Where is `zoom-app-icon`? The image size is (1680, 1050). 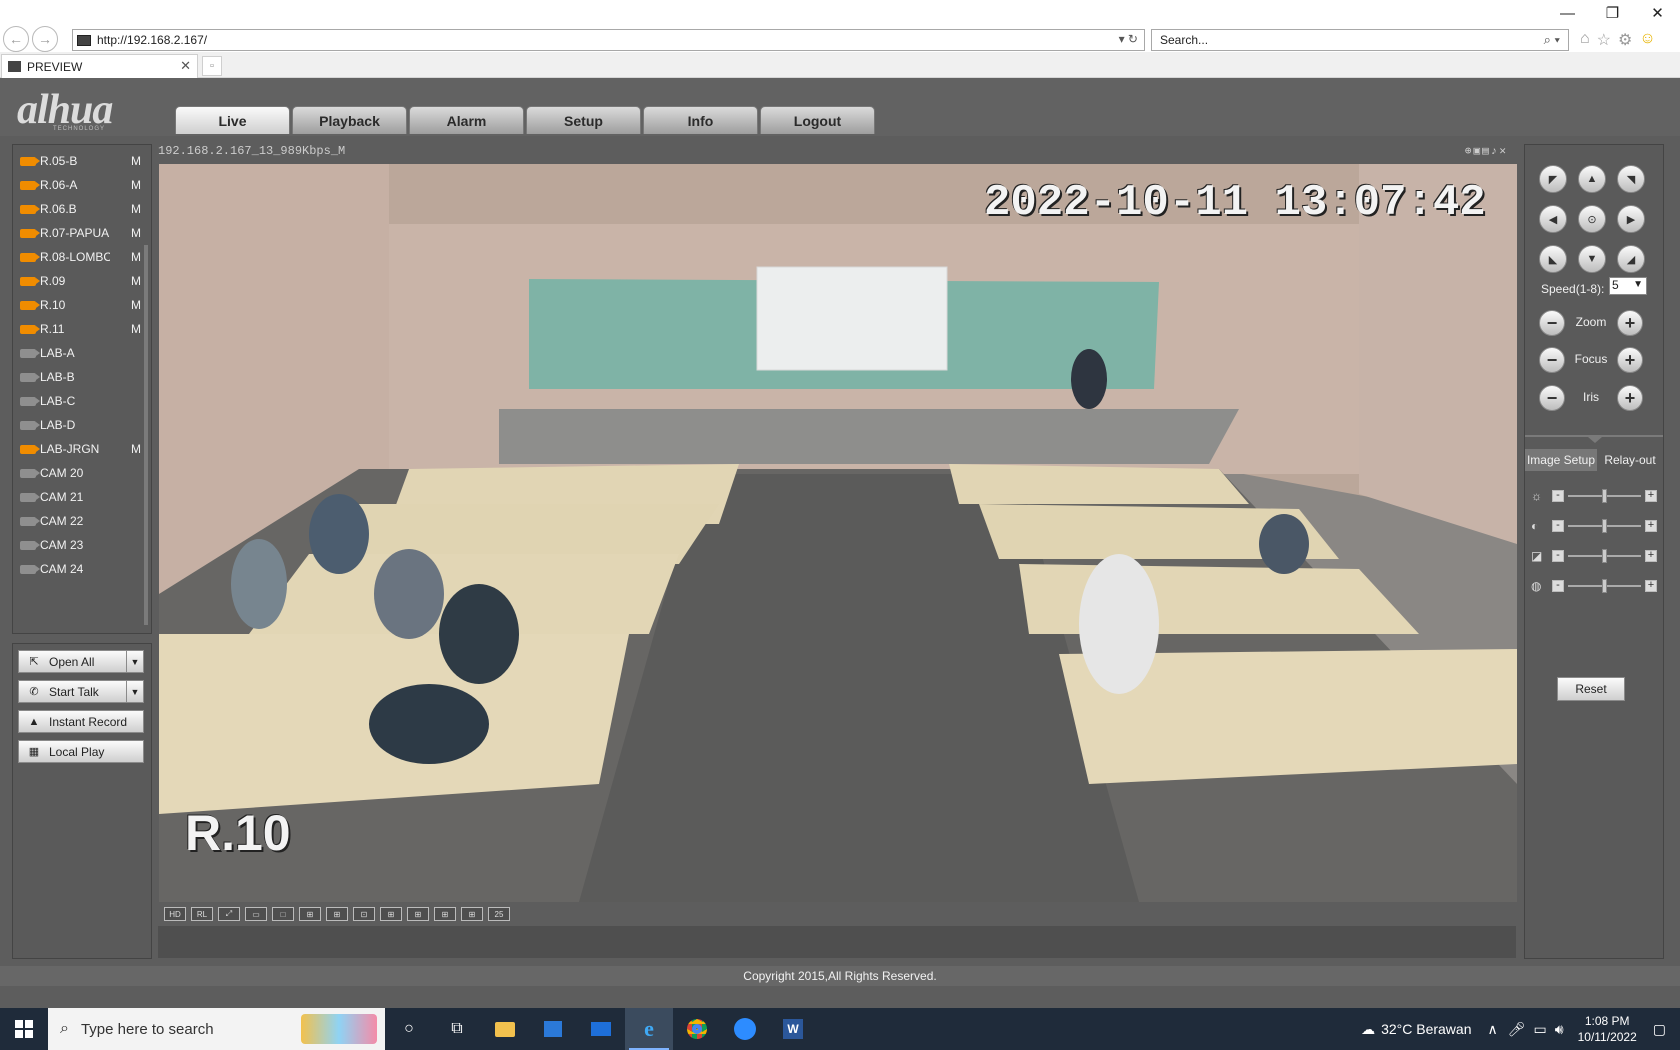
zoom-app-icon is located at coordinates (745, 1029).